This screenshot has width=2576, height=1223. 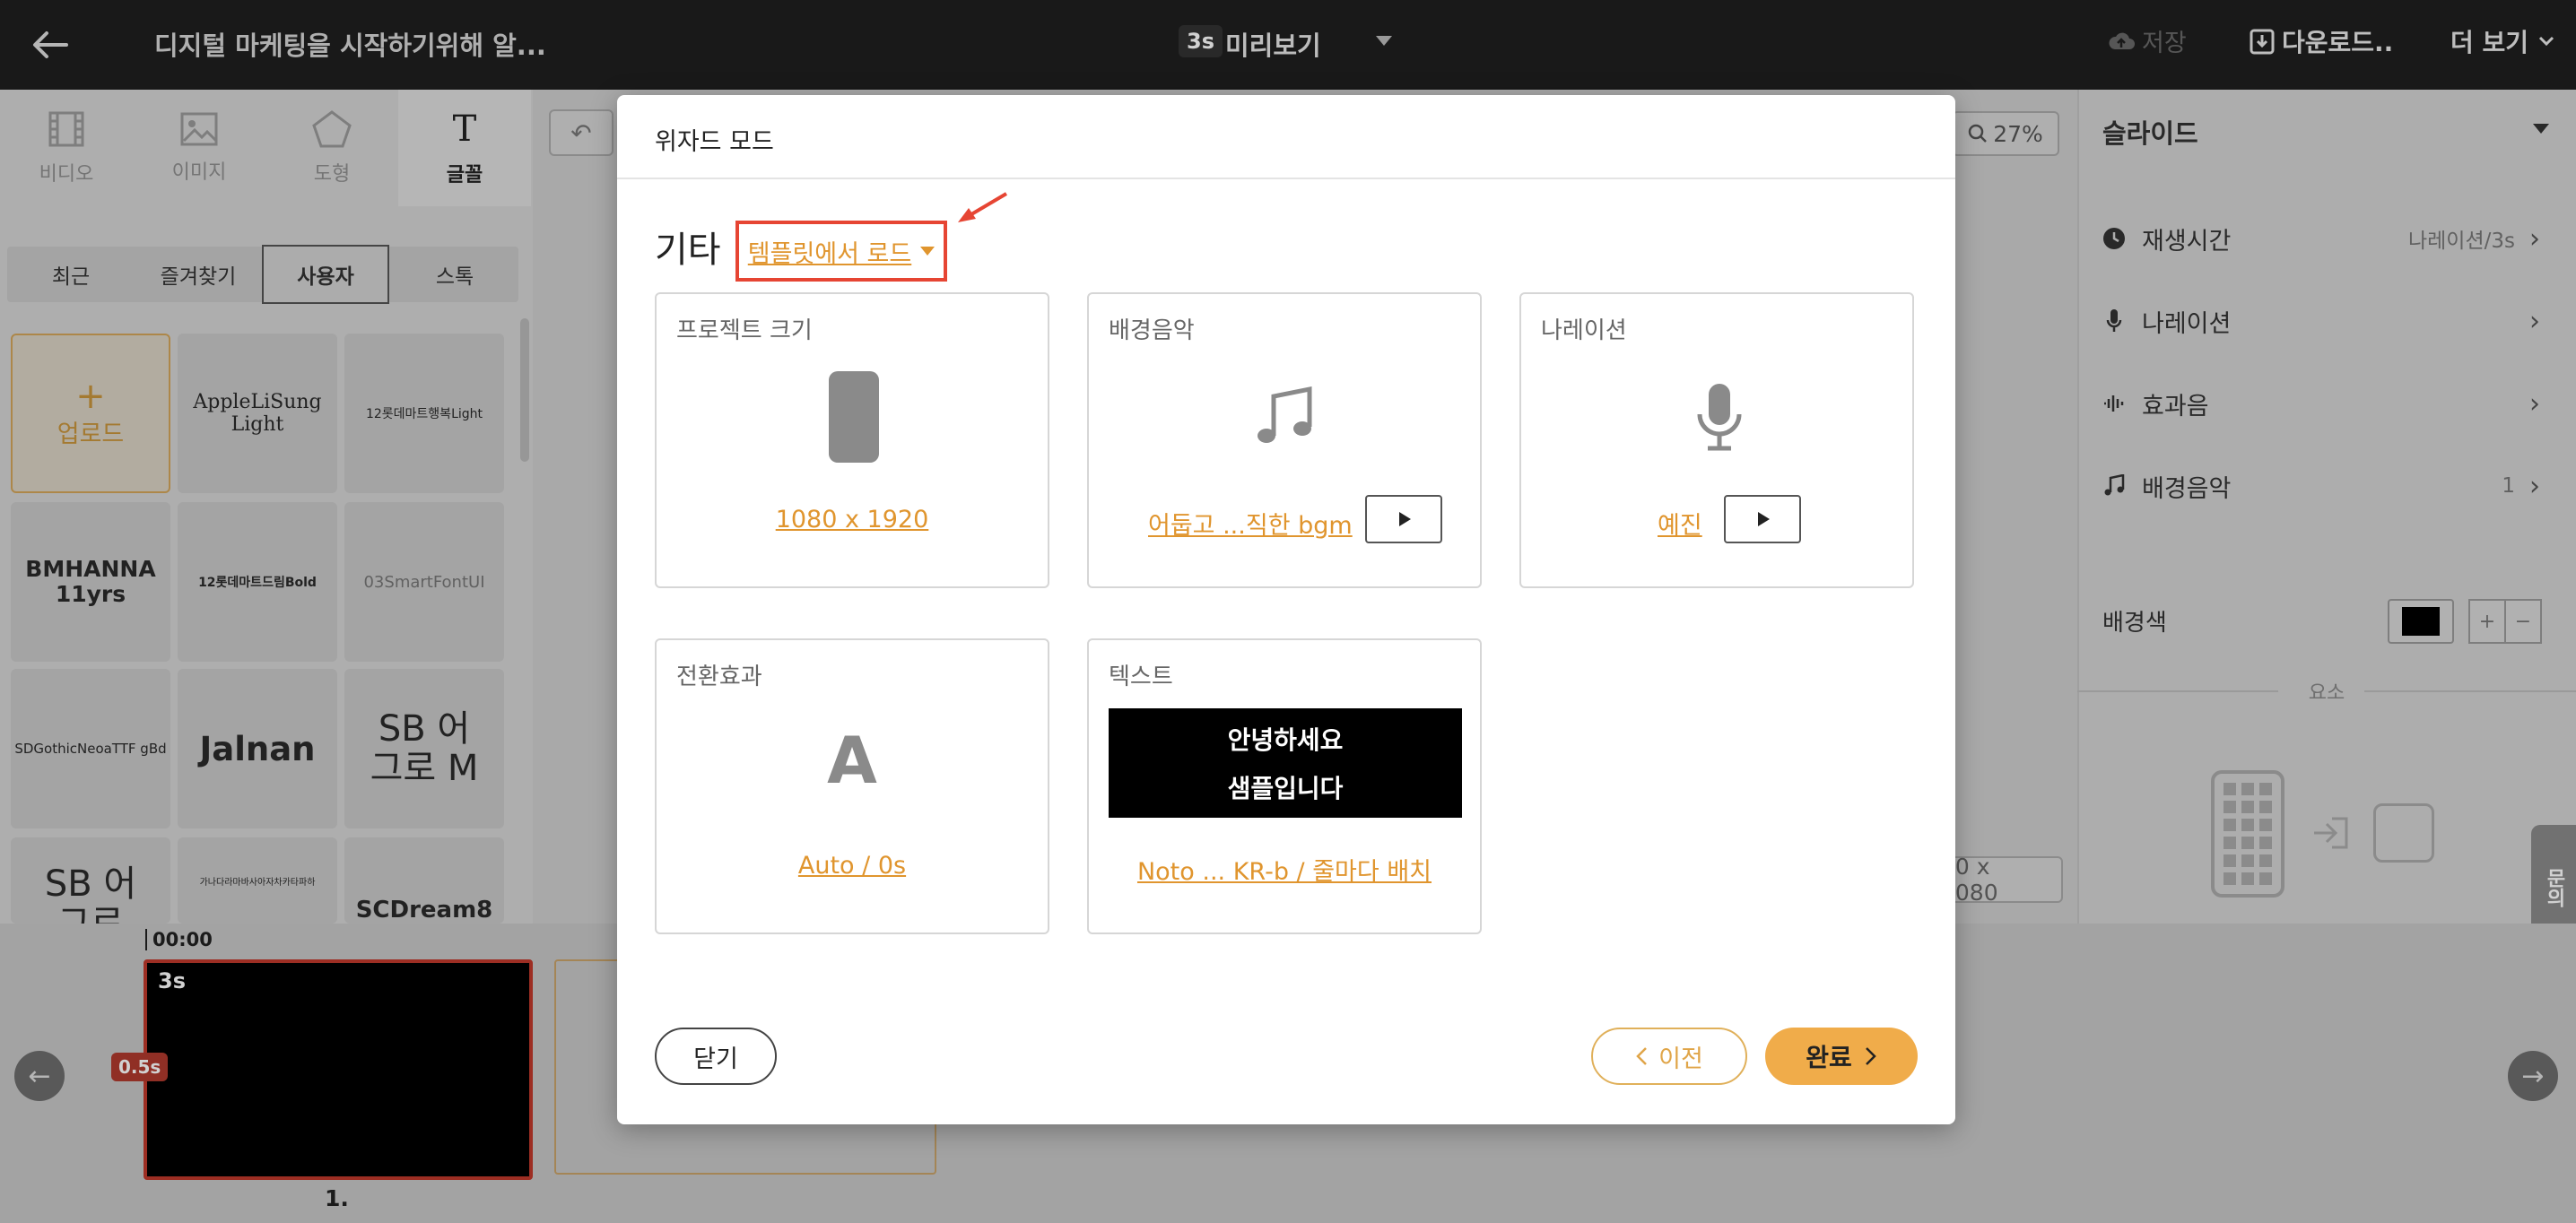 I want to click on card-transition: 전환효과 A Auto / 0s, so click(x=852, y=786).